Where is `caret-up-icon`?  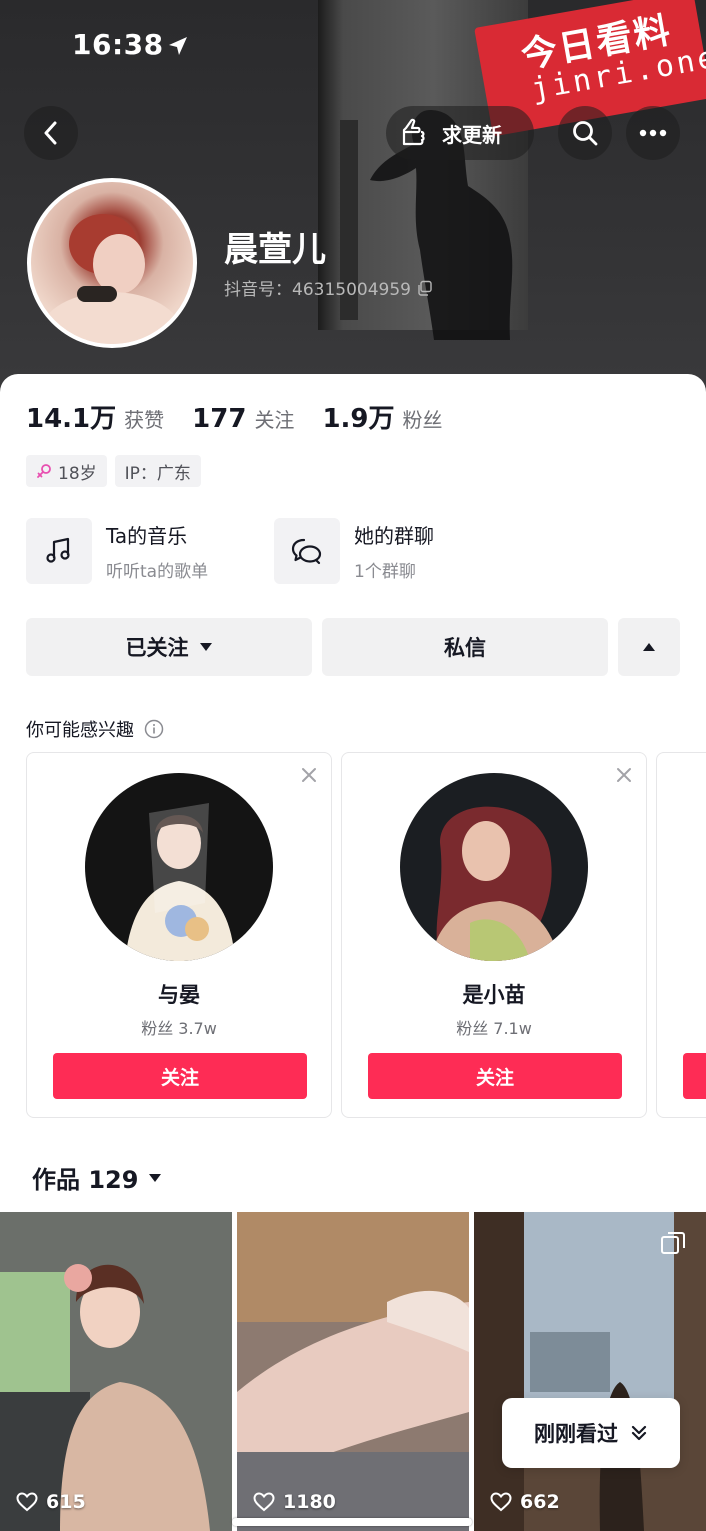
caret-up-icon is located at coordinates (649, 647).